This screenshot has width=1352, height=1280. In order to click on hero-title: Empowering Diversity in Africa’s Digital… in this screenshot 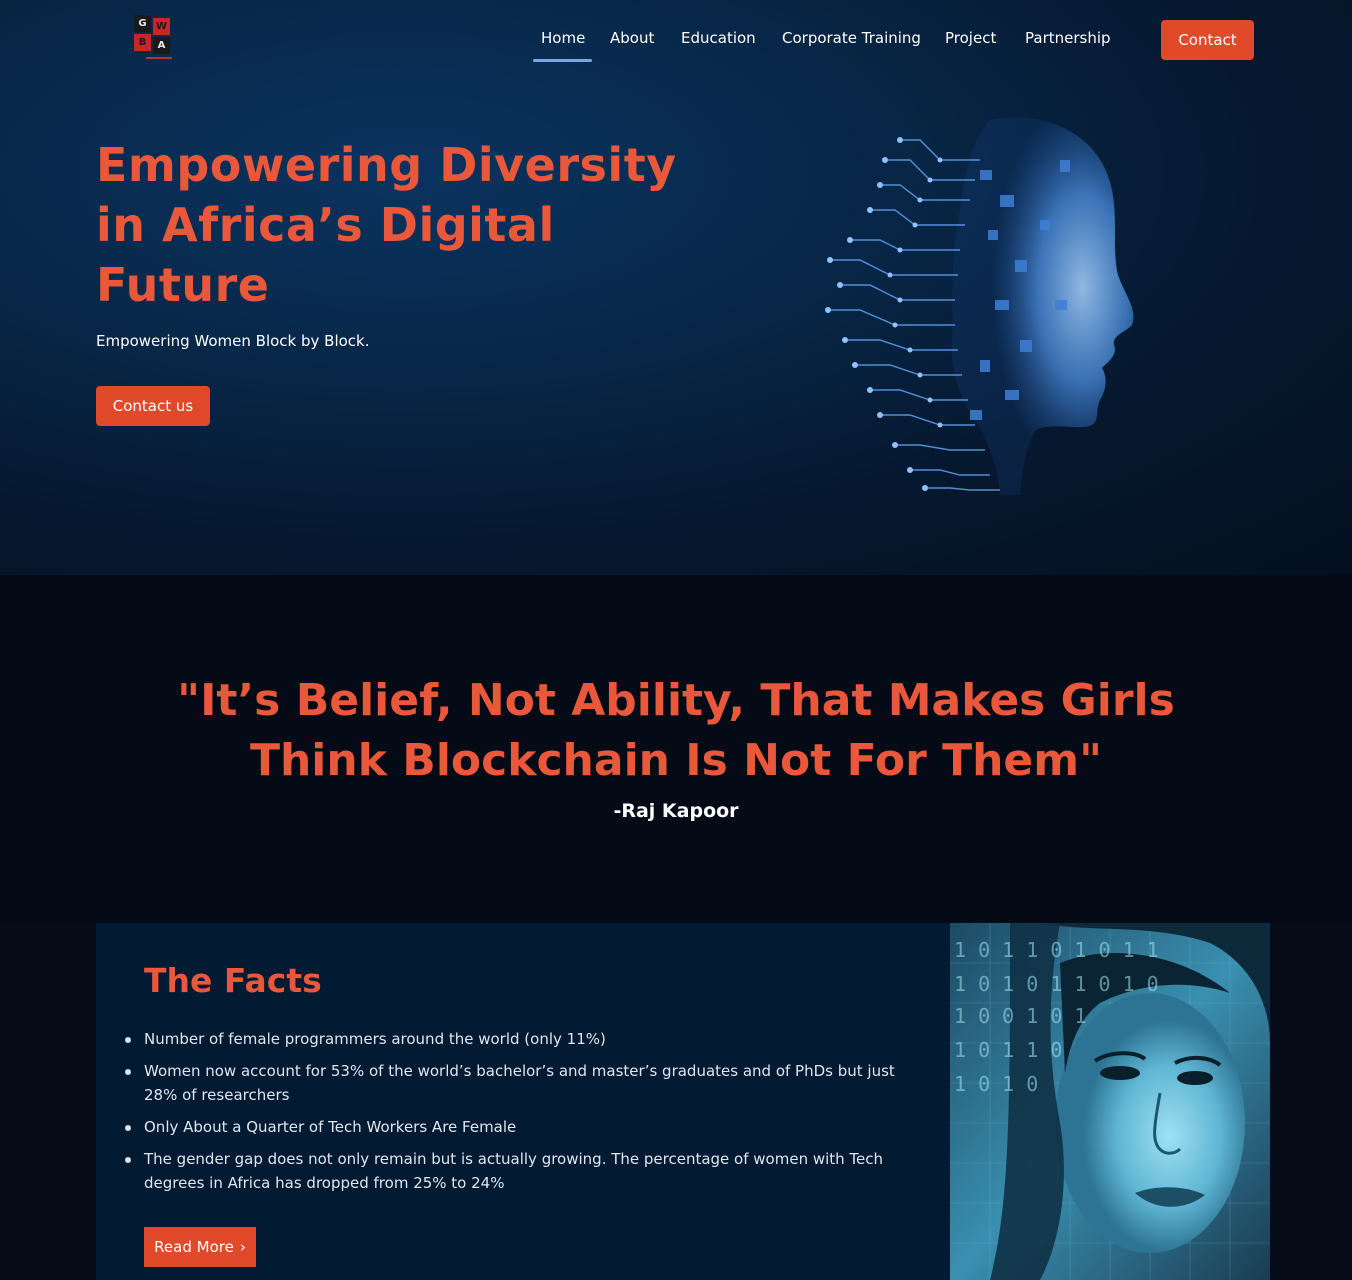, I will do `click(396, 225)`.